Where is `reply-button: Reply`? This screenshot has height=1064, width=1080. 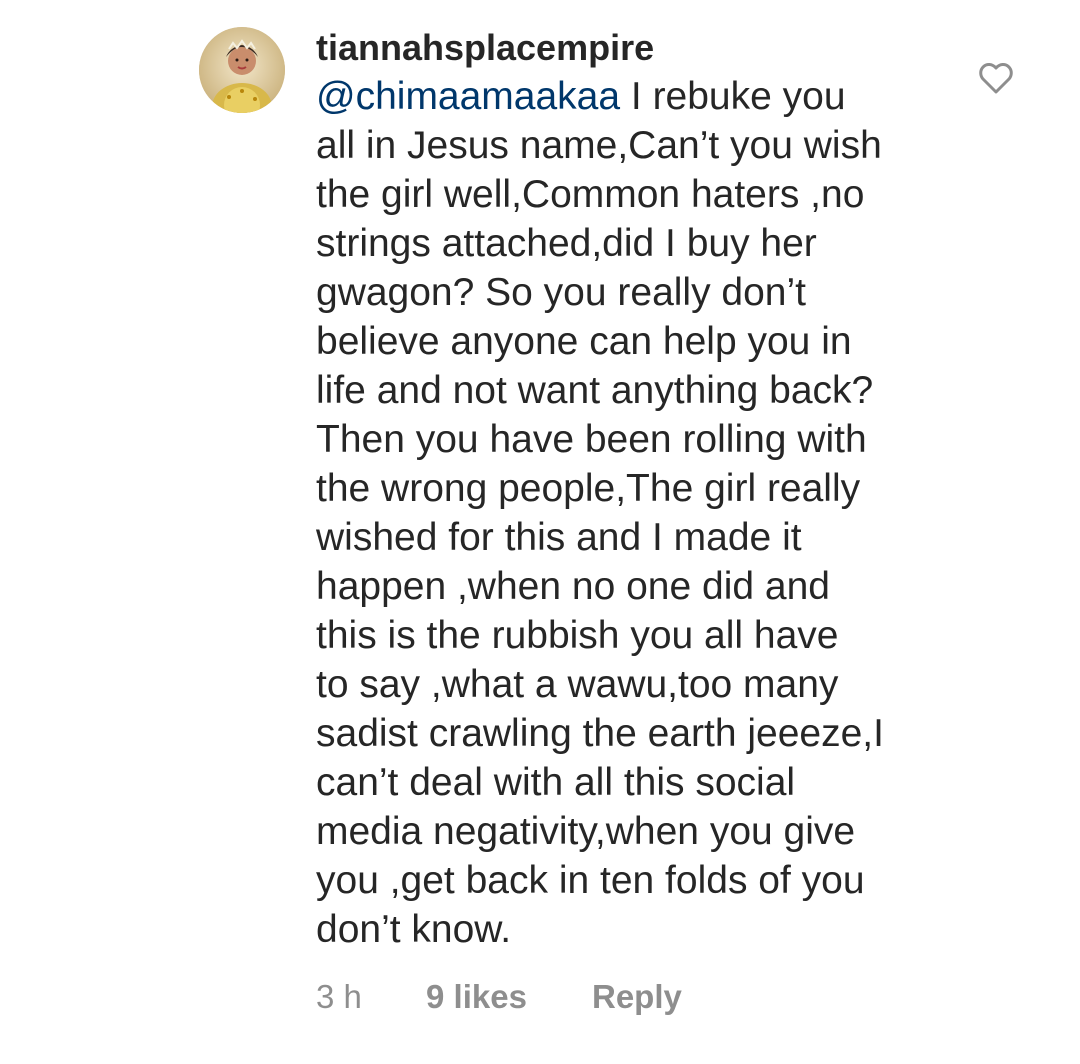
reply-button: Reply is located at coordinates (637, 997).